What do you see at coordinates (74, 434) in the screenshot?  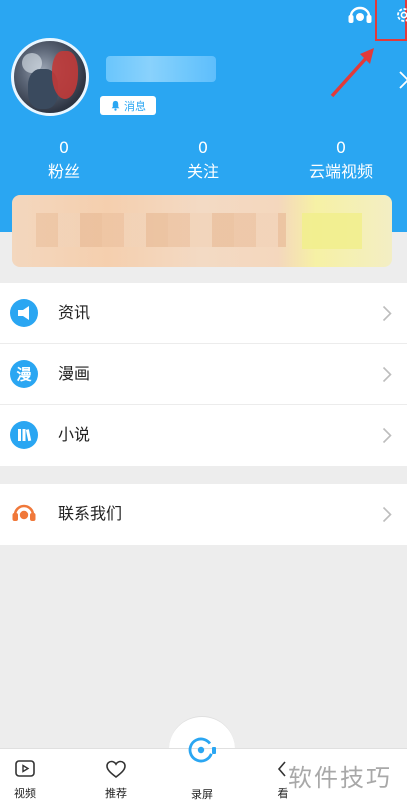 I see `menu-item-label: 小说` at bounding box center [74, 434].